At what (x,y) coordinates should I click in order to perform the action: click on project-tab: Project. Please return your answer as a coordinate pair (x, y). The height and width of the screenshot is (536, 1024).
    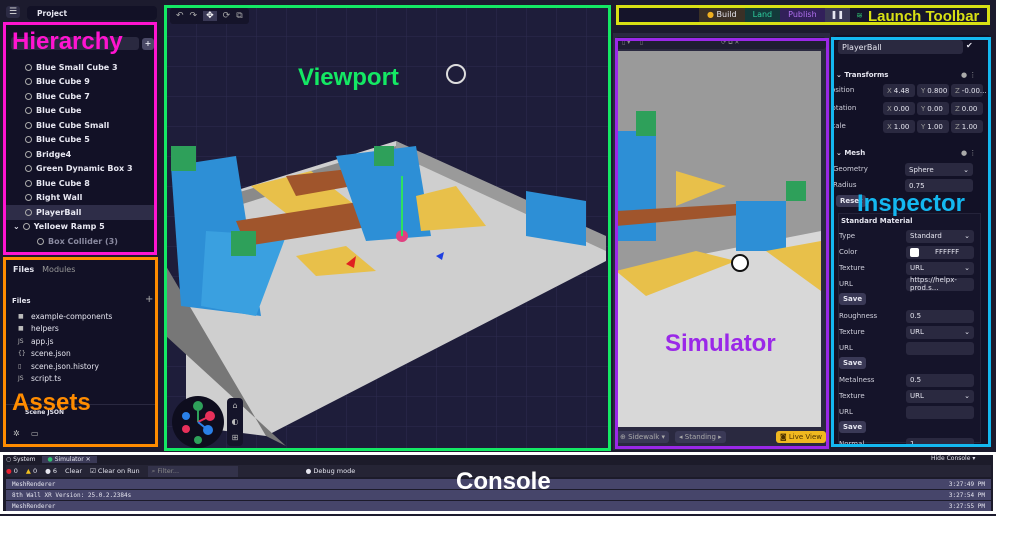
    Looking at the image, I should click on (92, 13).